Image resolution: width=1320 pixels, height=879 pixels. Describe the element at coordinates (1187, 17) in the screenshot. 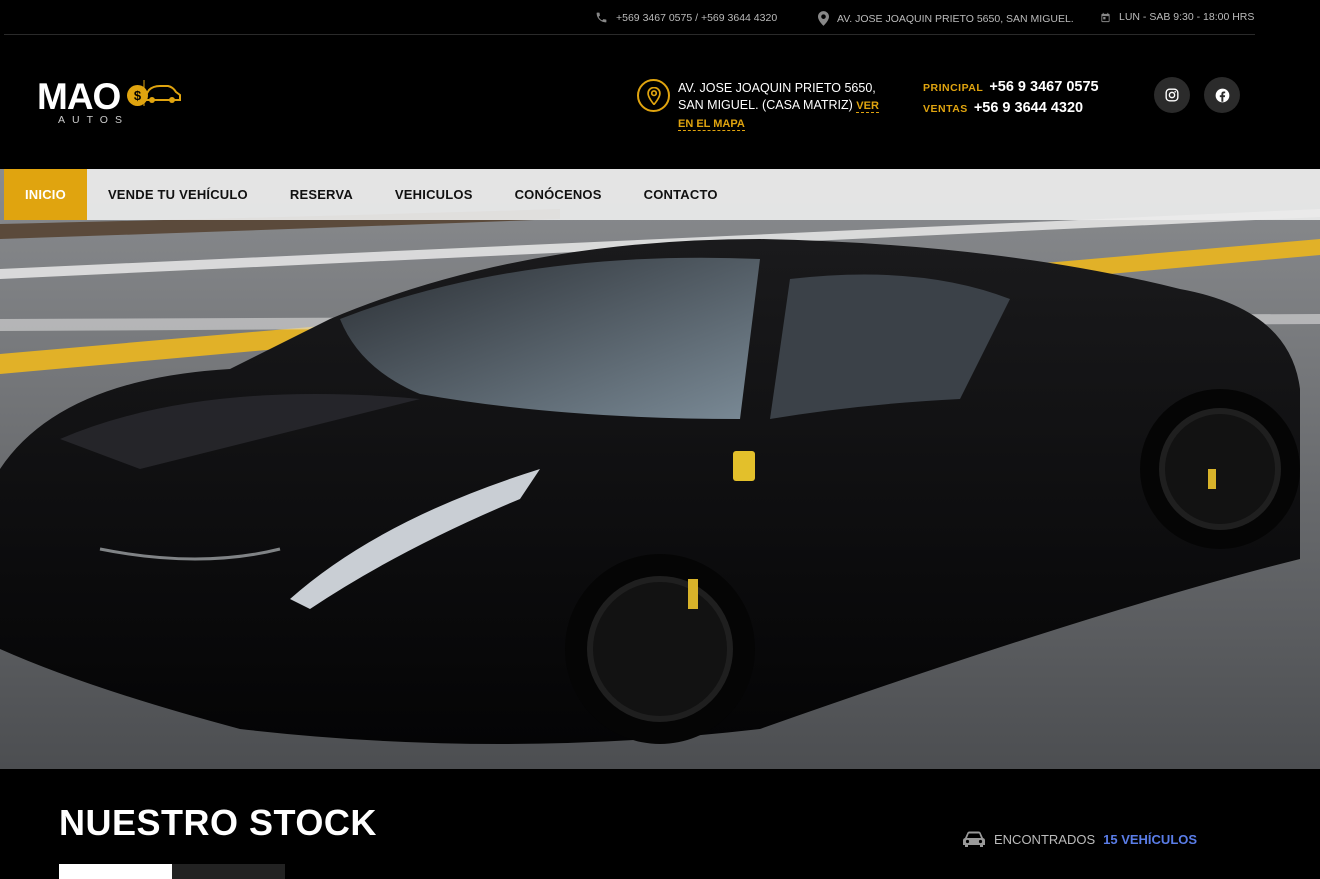

I see `top-hours-text: LUN - SAB 9:30 - 18:00 HRS` at that location.